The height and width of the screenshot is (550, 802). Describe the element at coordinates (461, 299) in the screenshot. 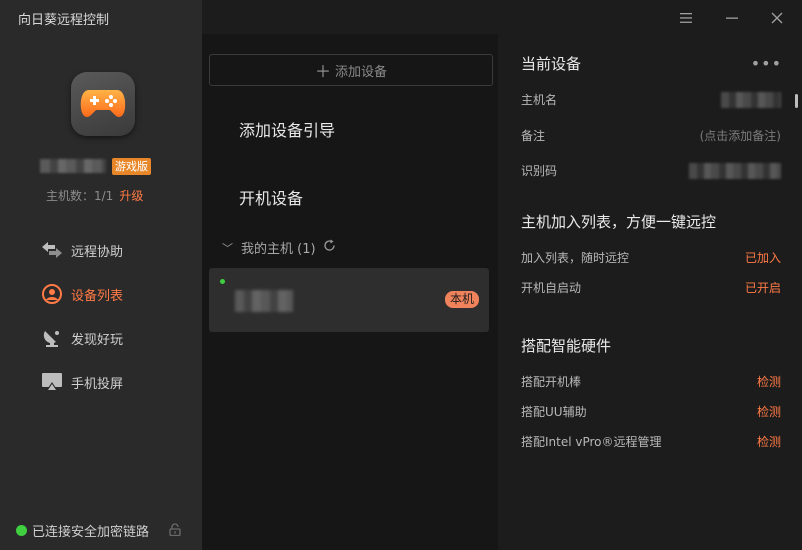

I see `local-device-badge: 本机` at that location.